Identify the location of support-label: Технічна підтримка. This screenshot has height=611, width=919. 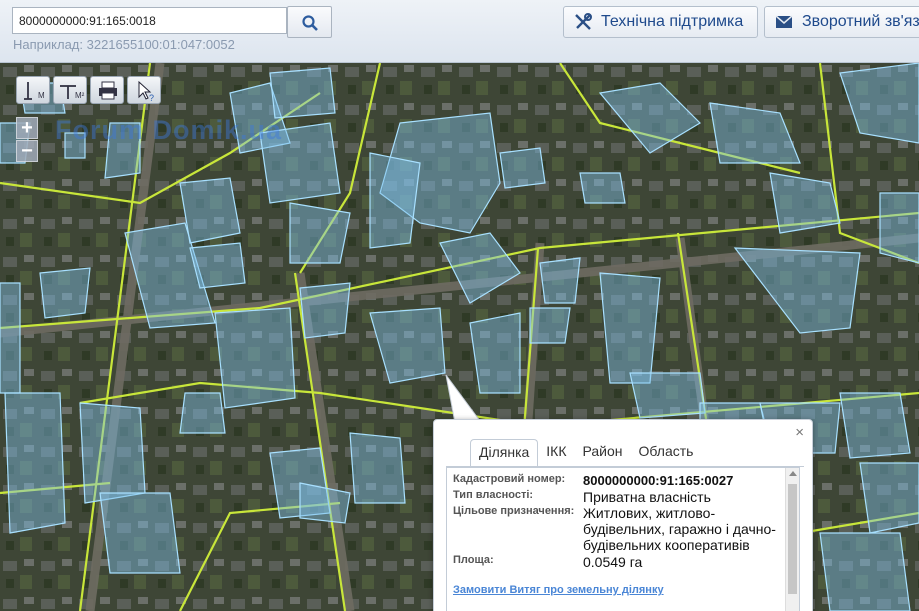
(672, 21).